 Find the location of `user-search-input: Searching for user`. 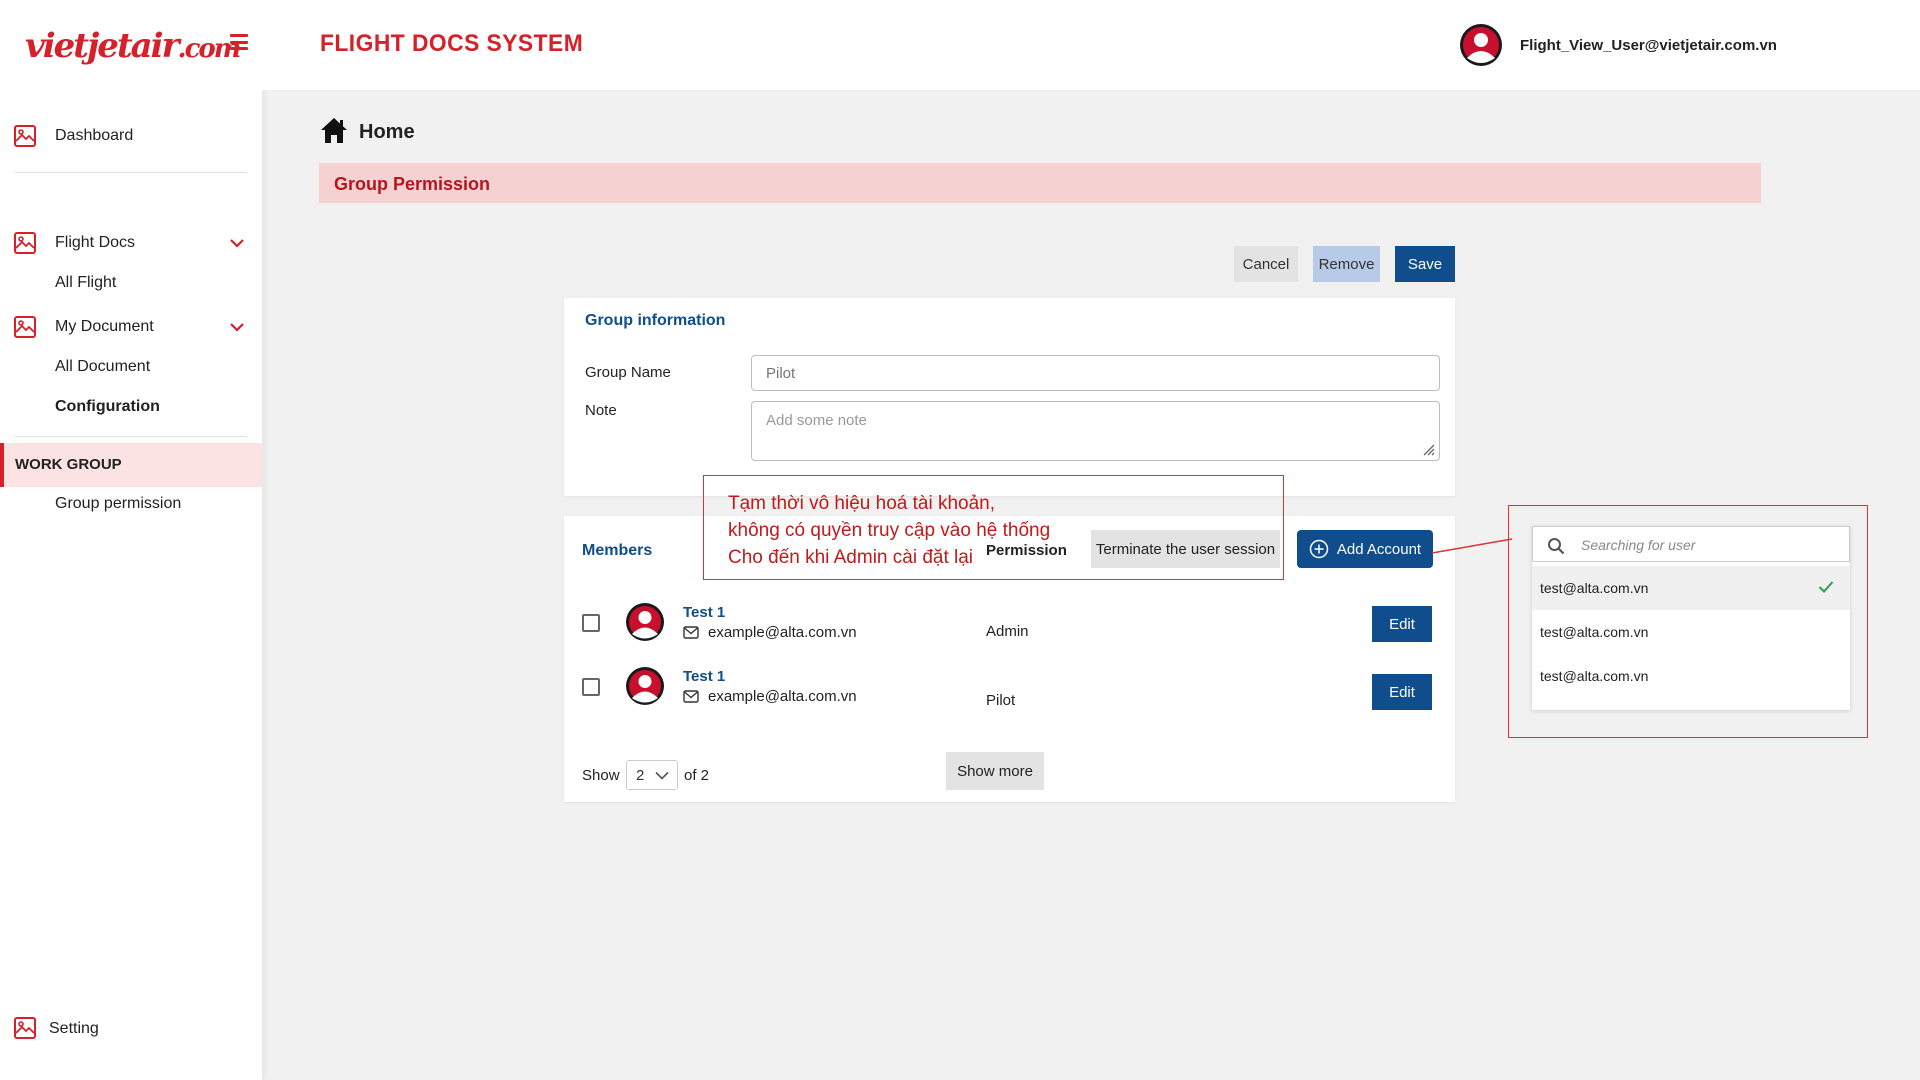

user-search-input: Searching for user is located at coordinates (1691, 544).